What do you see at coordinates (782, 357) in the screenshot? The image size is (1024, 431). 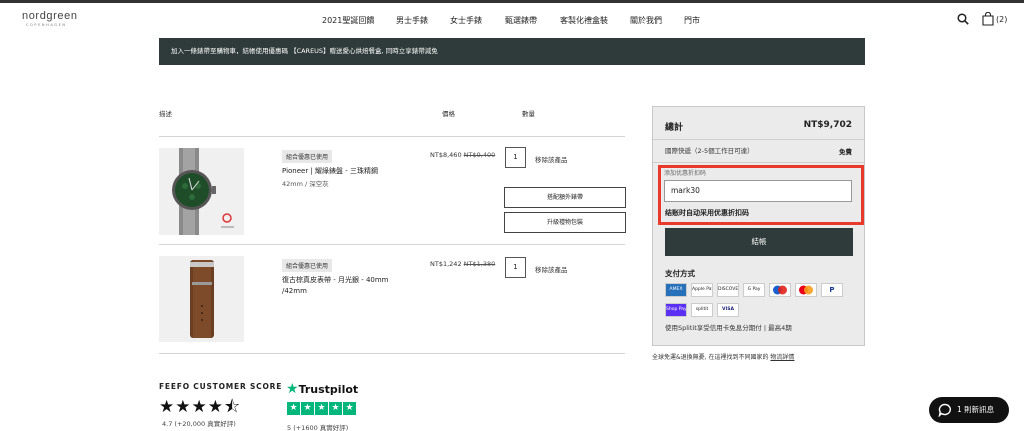 I see `shipping-details-link: 物流詳情` at bounding box center [782, 357].